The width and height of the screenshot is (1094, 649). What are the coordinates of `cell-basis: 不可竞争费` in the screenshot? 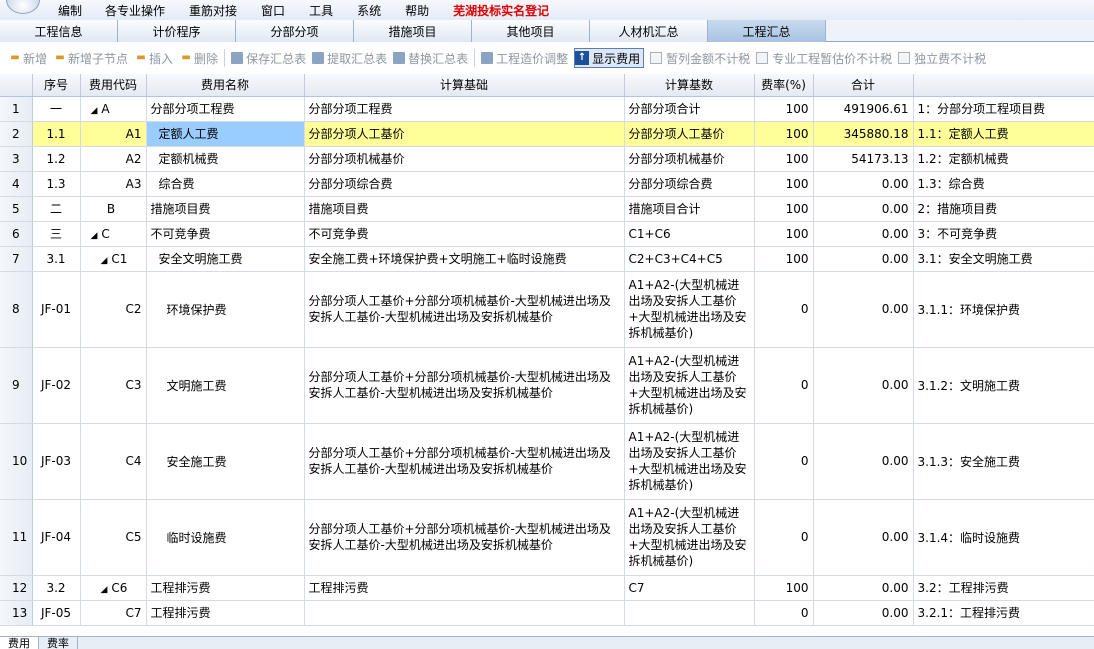 It's located at (464, 234).